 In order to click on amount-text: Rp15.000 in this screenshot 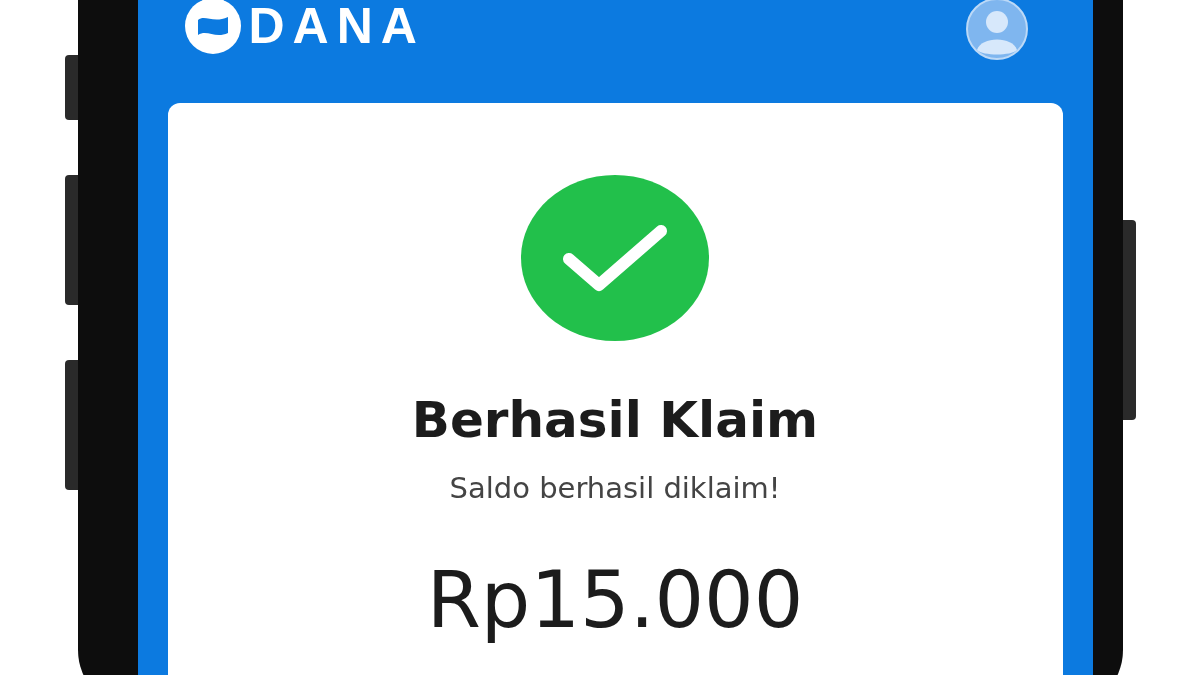, I will do `click(615, 600)`.